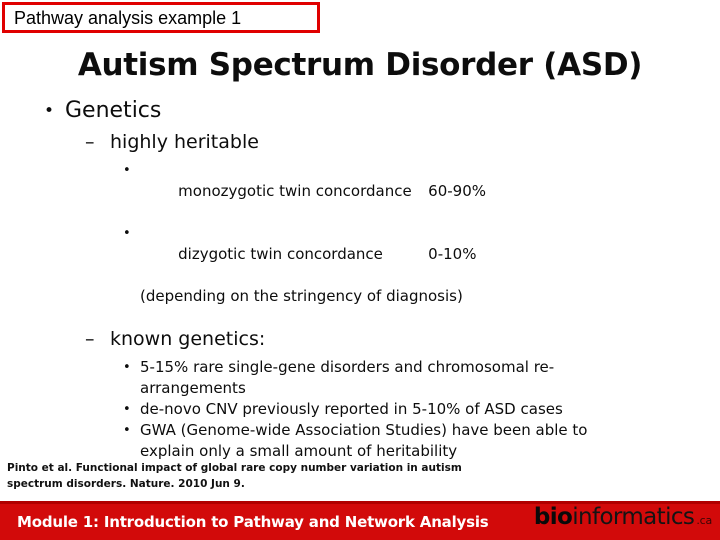 The image size is (720, 540). What do you see at coordinates (452, 254) in the screenshot?
I see `twin-concordance-value: 0-10%` at bounding box center [452, 254].